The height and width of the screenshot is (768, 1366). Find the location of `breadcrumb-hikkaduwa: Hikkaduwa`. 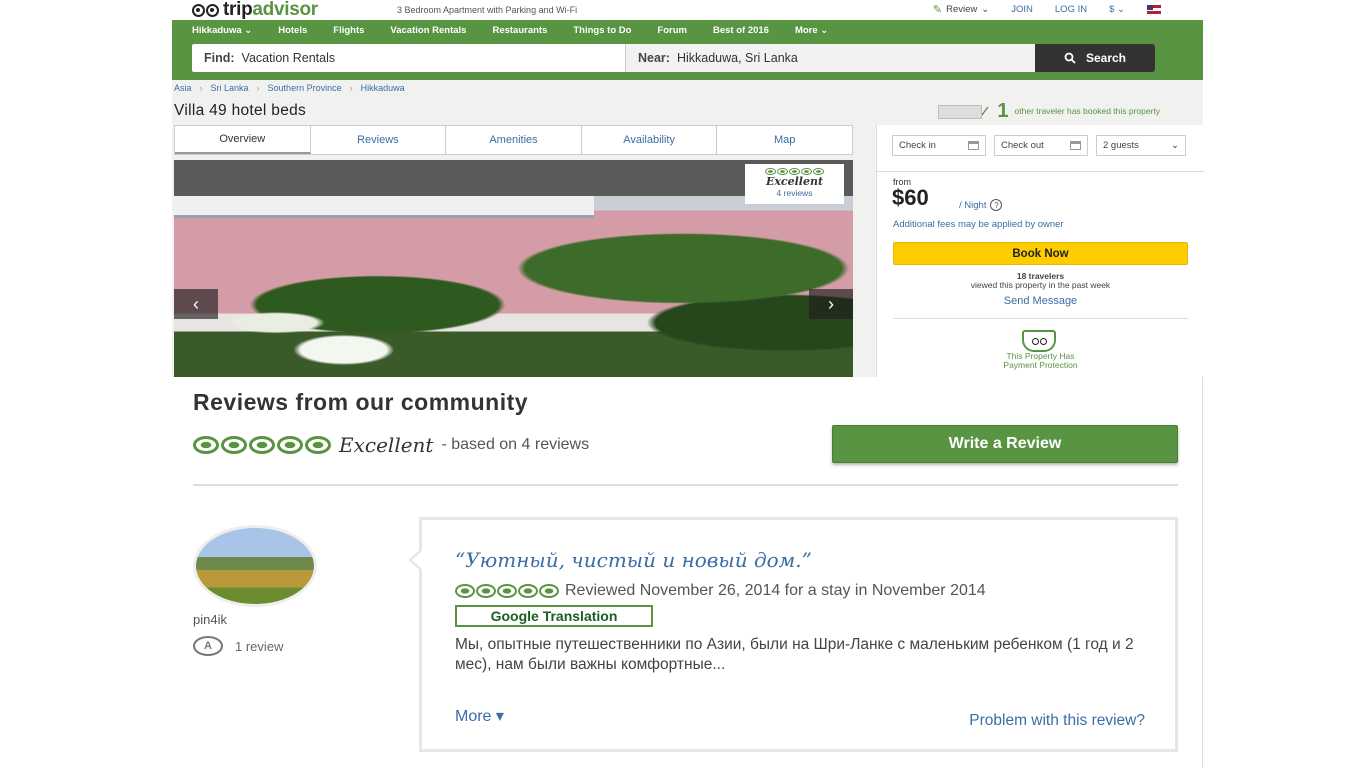

breadcrumb-hikkaduwa: Hikkaduwa is located at coordinates (383, 88).